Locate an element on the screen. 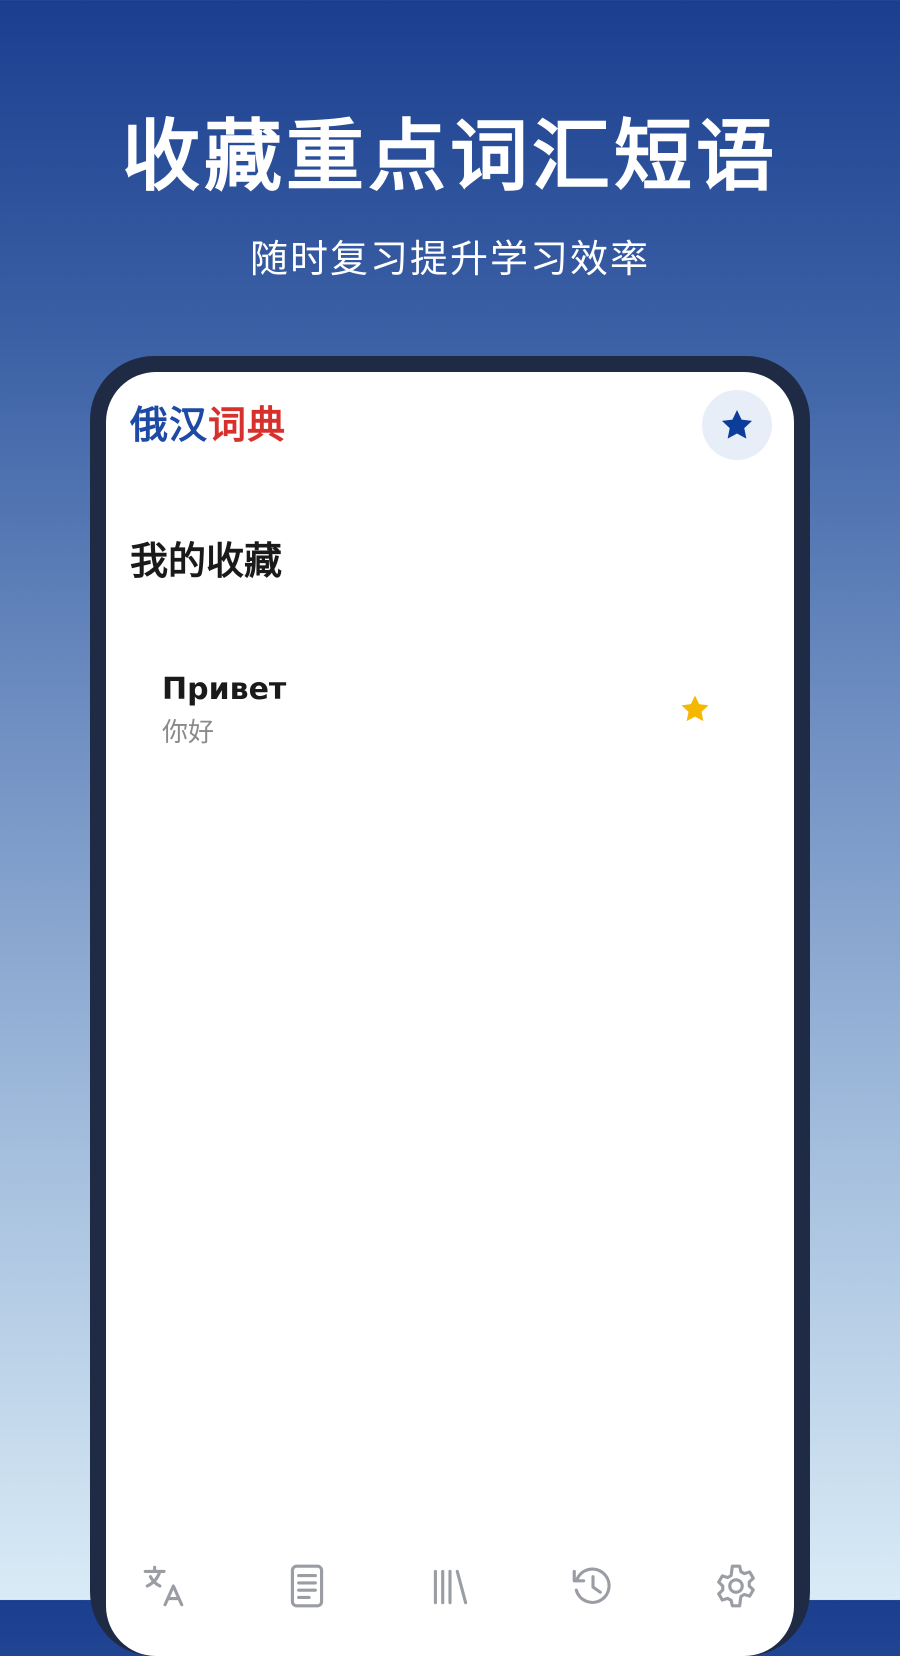 Image resolution: width=900 pixels, height=1656 pixels. favorites-button is located at coordinates (737, 425).